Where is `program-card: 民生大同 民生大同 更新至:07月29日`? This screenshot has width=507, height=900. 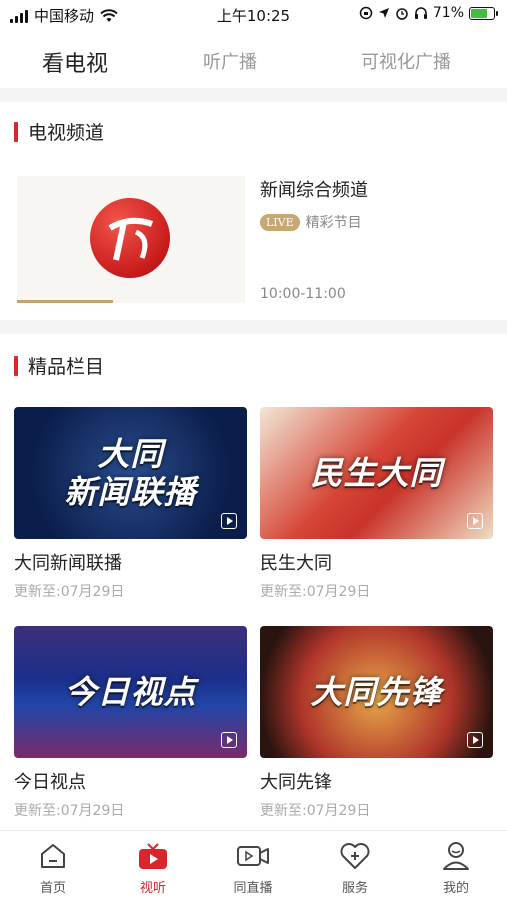
program-card: 民生大同 民生大同 更新至:07月29日 is located at coordinates (376, 504).